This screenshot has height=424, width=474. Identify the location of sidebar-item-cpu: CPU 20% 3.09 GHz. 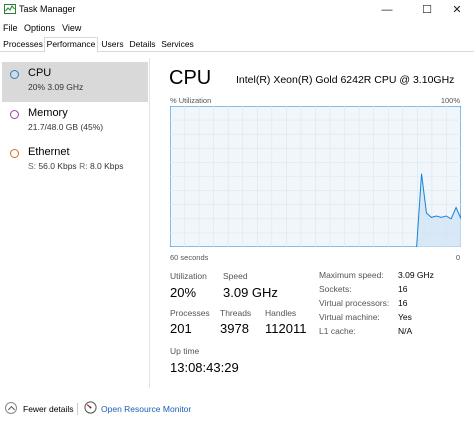
(75, 82).